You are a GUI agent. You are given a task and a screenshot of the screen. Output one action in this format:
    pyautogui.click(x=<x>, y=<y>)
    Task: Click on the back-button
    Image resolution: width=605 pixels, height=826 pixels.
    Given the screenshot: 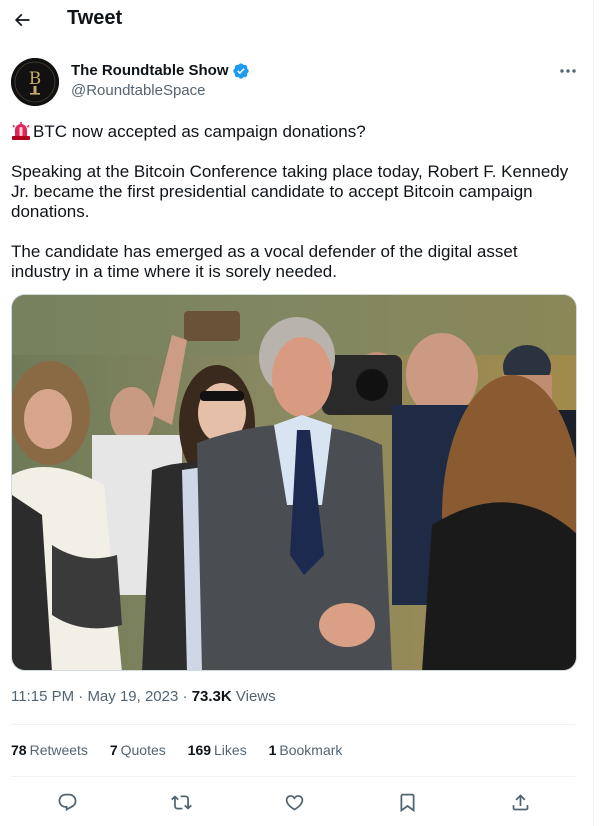 What is the action you would take?
    pyautogui.click(x=22, y=20)
    